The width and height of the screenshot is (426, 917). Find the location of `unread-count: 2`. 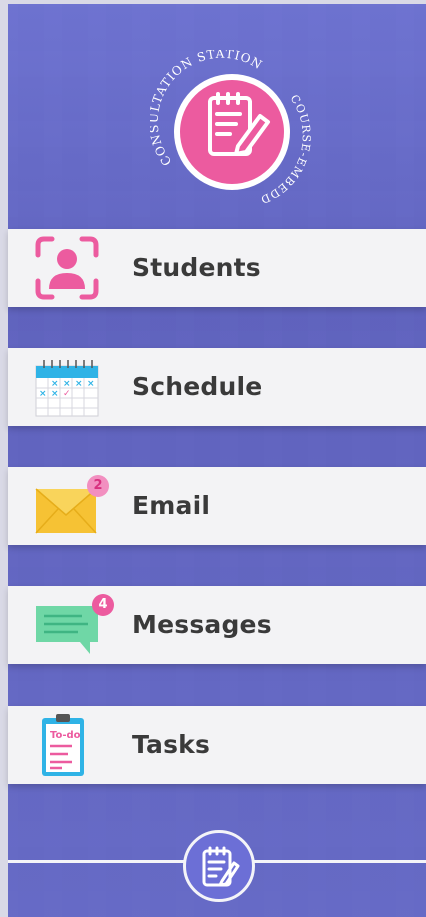

unread-count: 2 is located at coordinates (98, 485).